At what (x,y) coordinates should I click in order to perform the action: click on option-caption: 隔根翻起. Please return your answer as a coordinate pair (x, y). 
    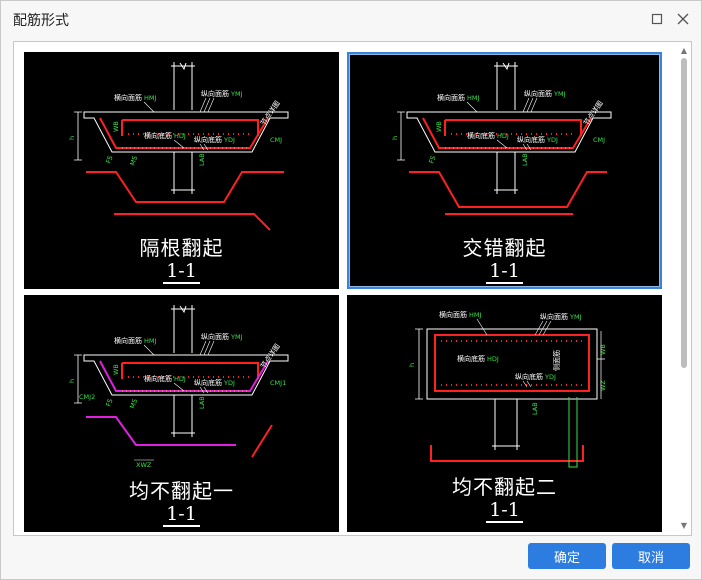
    Looking at the image, I should click on (181, 248).